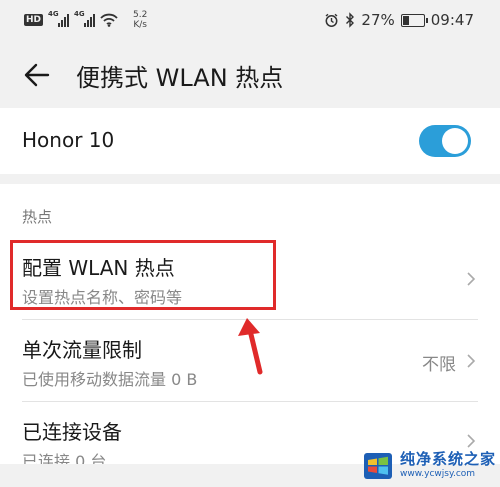  I want to click on status-bar: HD 4G 4G 5.2 K/s 27% 09:47, so click(250, 20).